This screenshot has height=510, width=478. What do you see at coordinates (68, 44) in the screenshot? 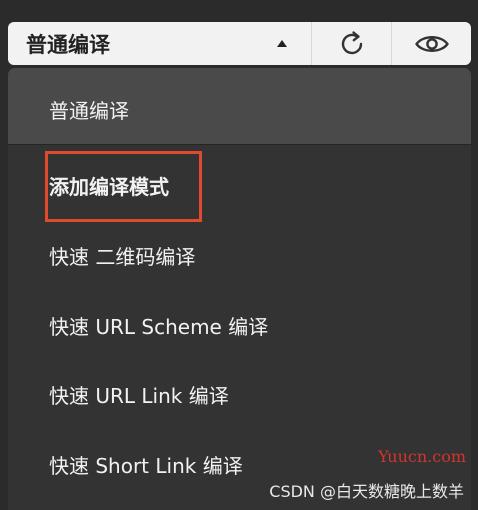
I see `compile-mode-label: 普通编译` at bounding box center [68, 44].